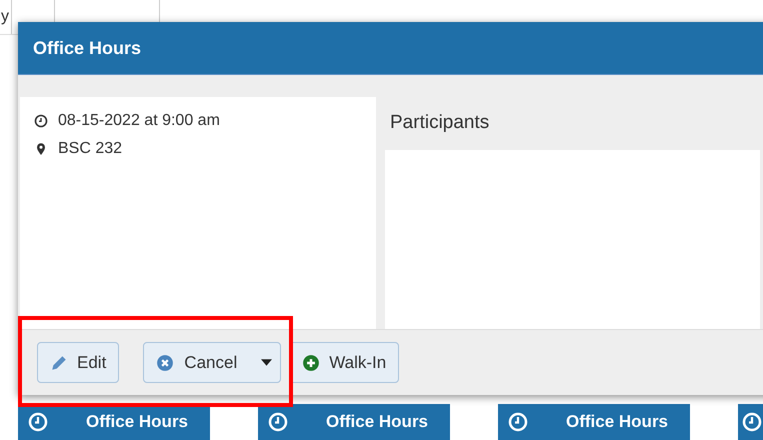 The image size is (763, 440). I want to click on map-pin-icon, so click(41, 149).